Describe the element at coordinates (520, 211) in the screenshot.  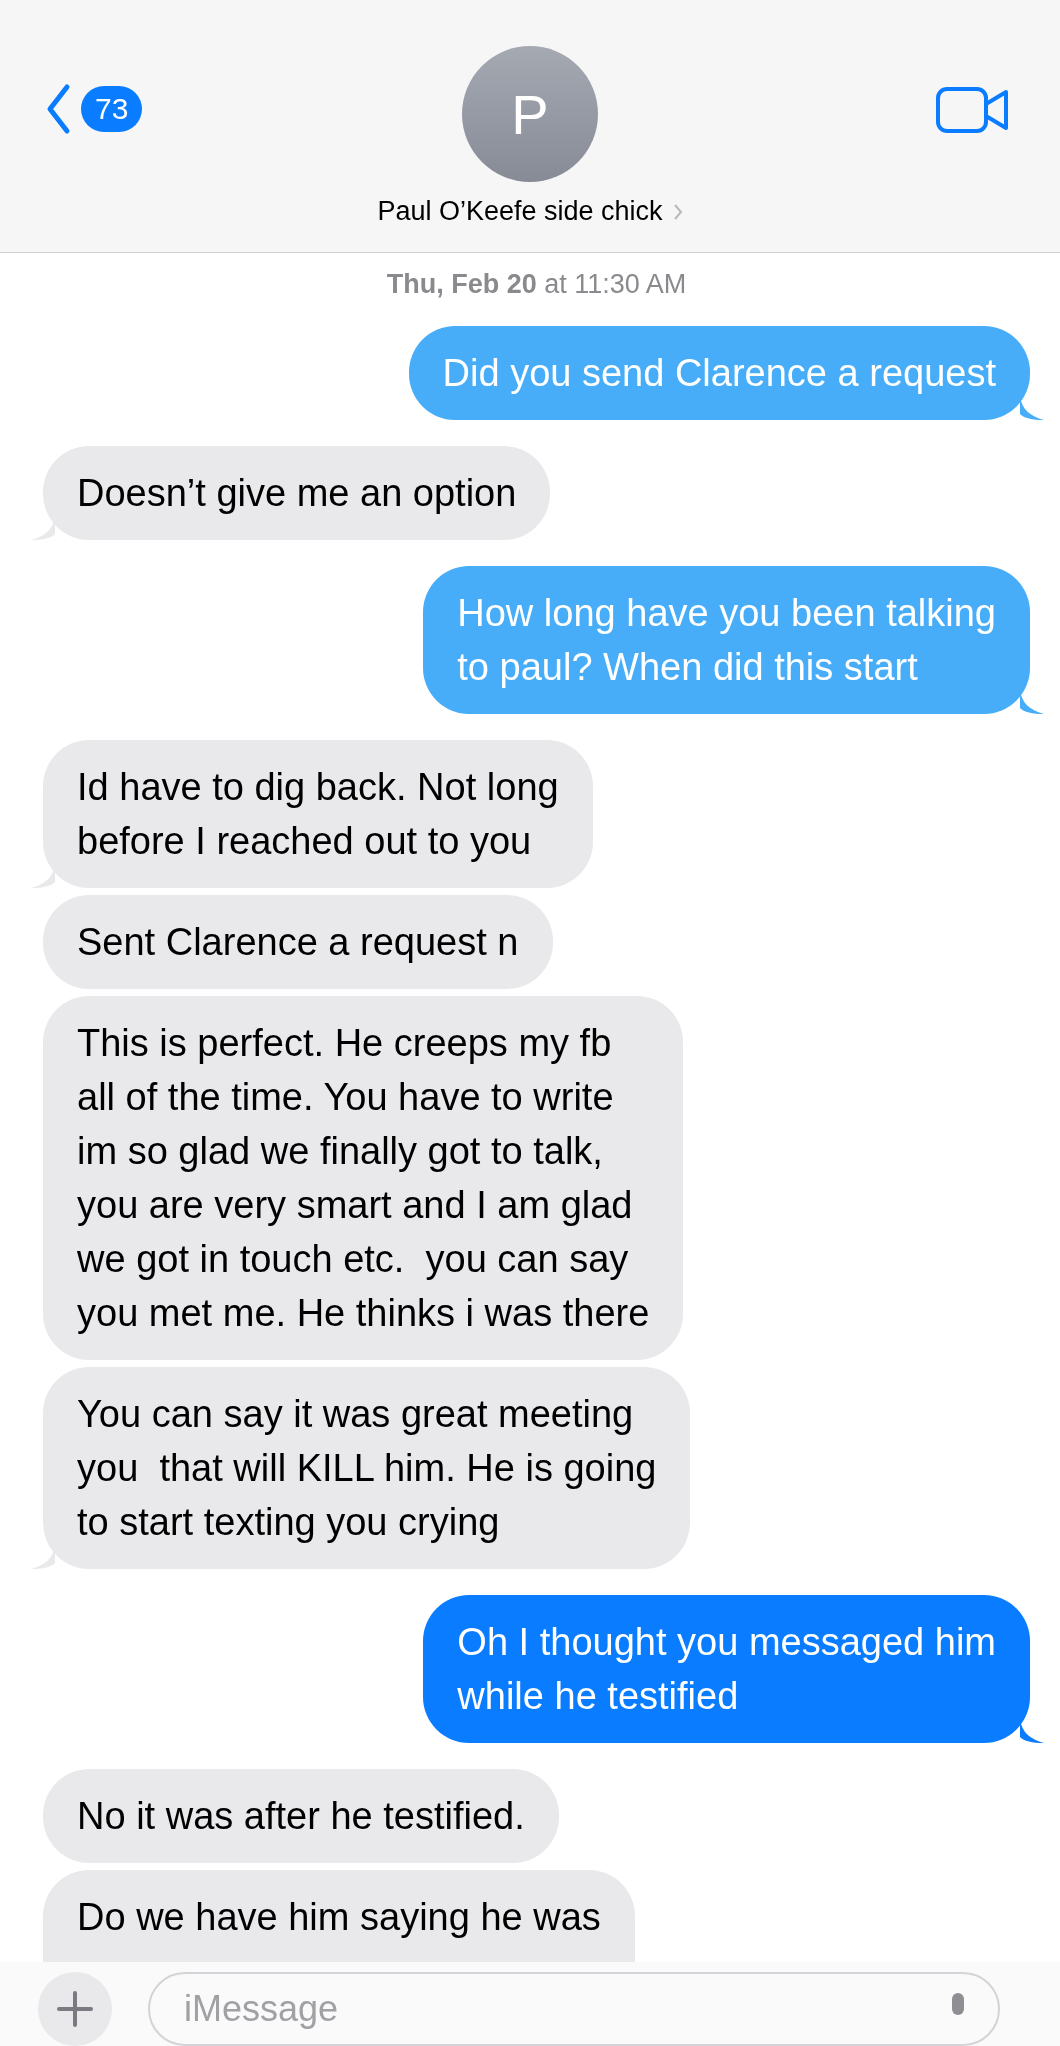
I see `contact-name: Paul O’Keefe side chick` at that location.